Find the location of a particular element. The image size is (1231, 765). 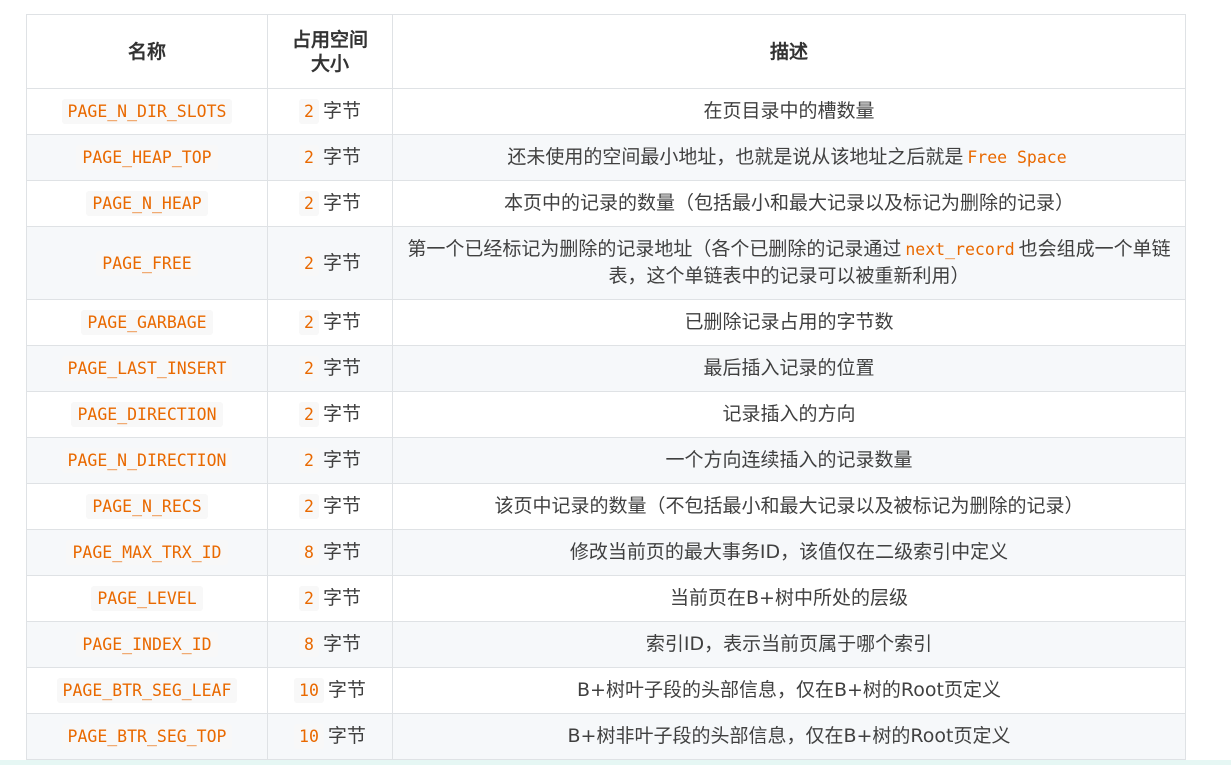

bottom-strip is located at coordinates (615, 762).